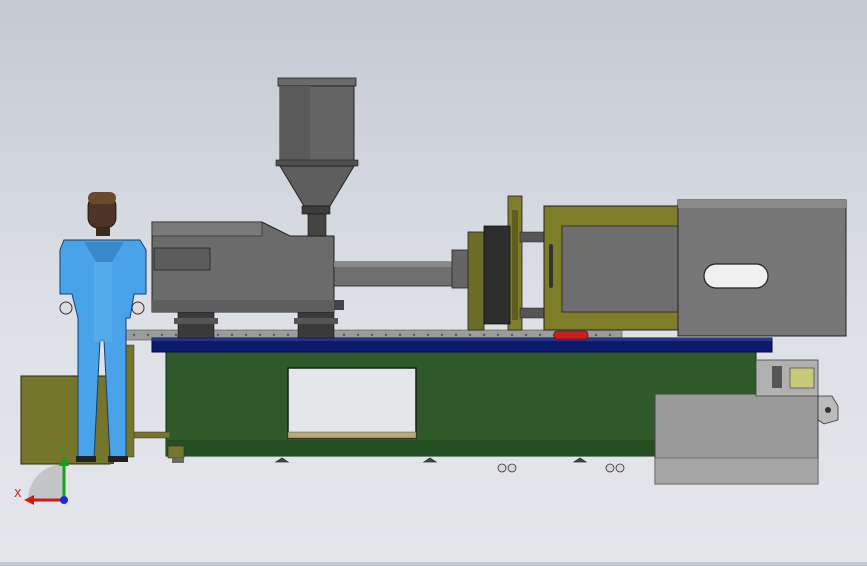  I want to click on red-molded-part, so click(571, 335).